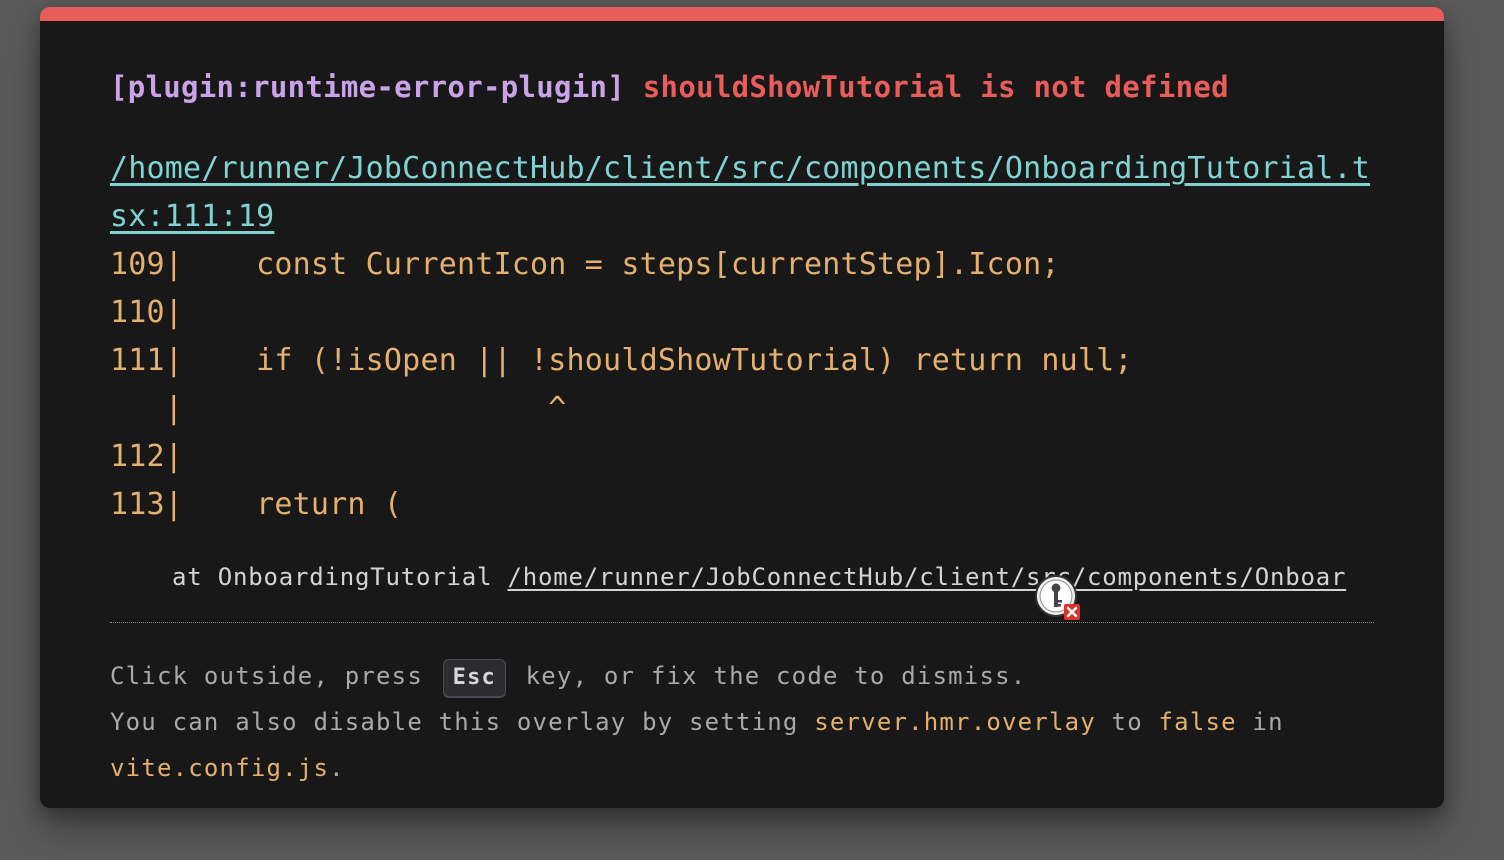  Describe the element at coordinates (368, 87) in the screenshot. I see `plugin-tag: [plugin:runtime-error-plugin]` at that location.